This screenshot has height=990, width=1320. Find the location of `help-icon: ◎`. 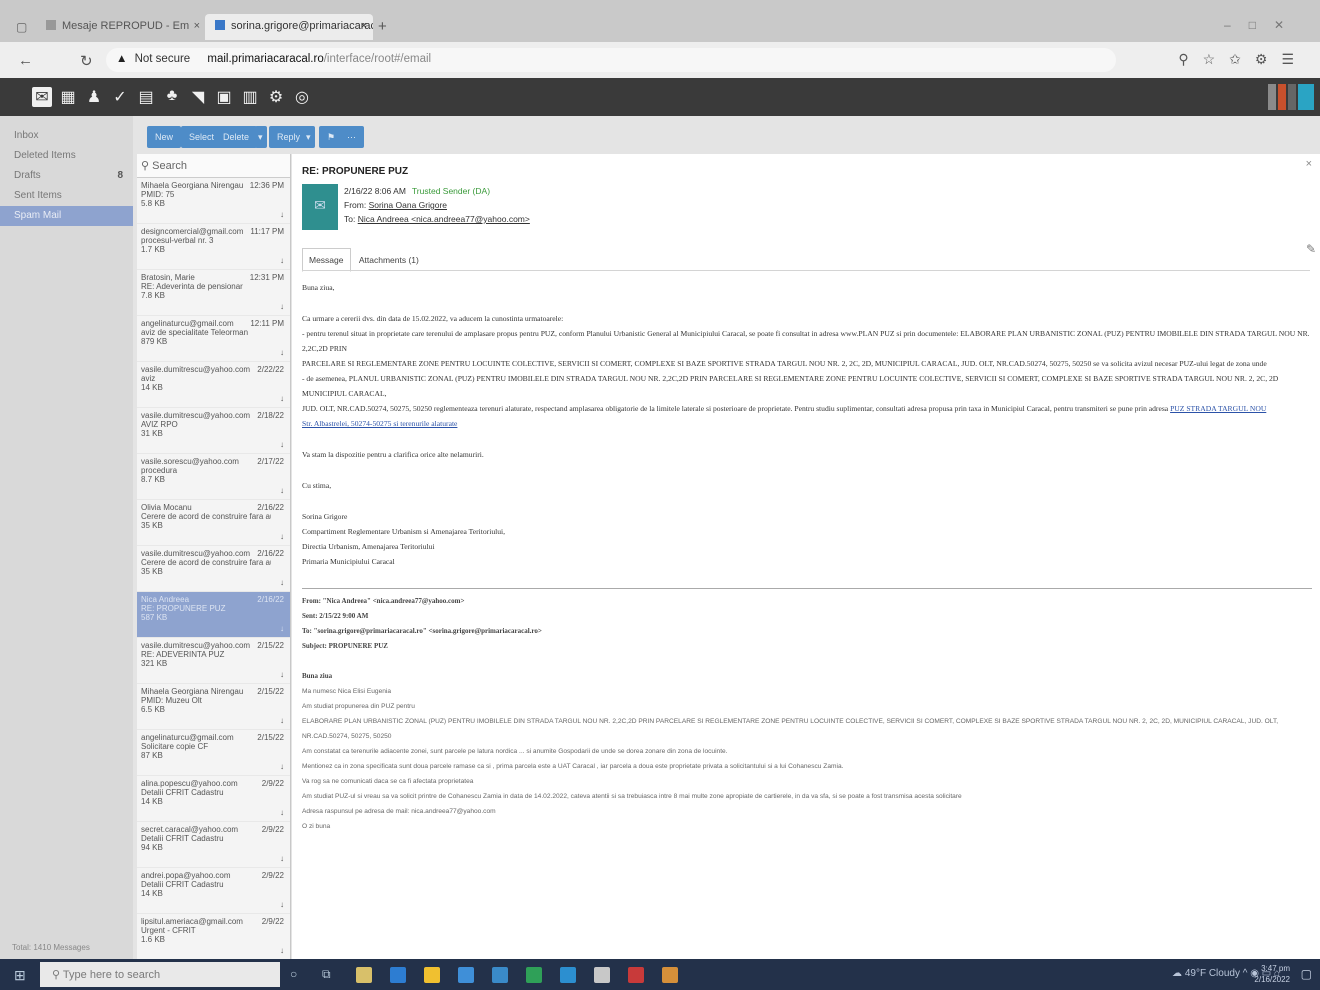

help-icon: ◎ is located at coordinates (302, 97).